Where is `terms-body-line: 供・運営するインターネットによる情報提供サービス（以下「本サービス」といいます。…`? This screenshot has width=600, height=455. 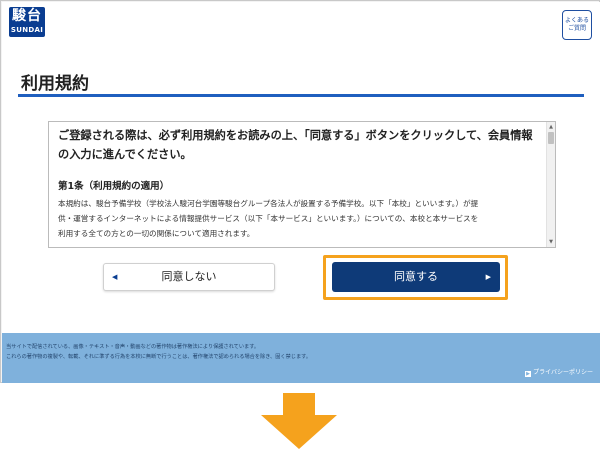
terms-body-line: 供・運営するインターネットによる情報提供サービス（以下「本サービス」といいます。… is located at coordinates (268, 218).